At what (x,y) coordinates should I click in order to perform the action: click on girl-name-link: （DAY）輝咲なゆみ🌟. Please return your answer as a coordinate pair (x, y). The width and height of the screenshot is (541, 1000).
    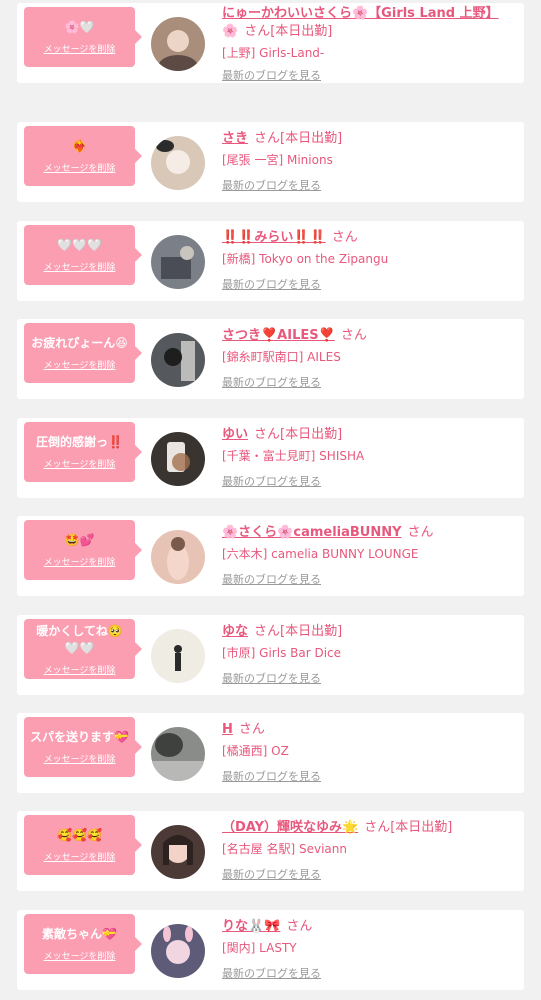
    Looking at the image, I should click on (290, 827).